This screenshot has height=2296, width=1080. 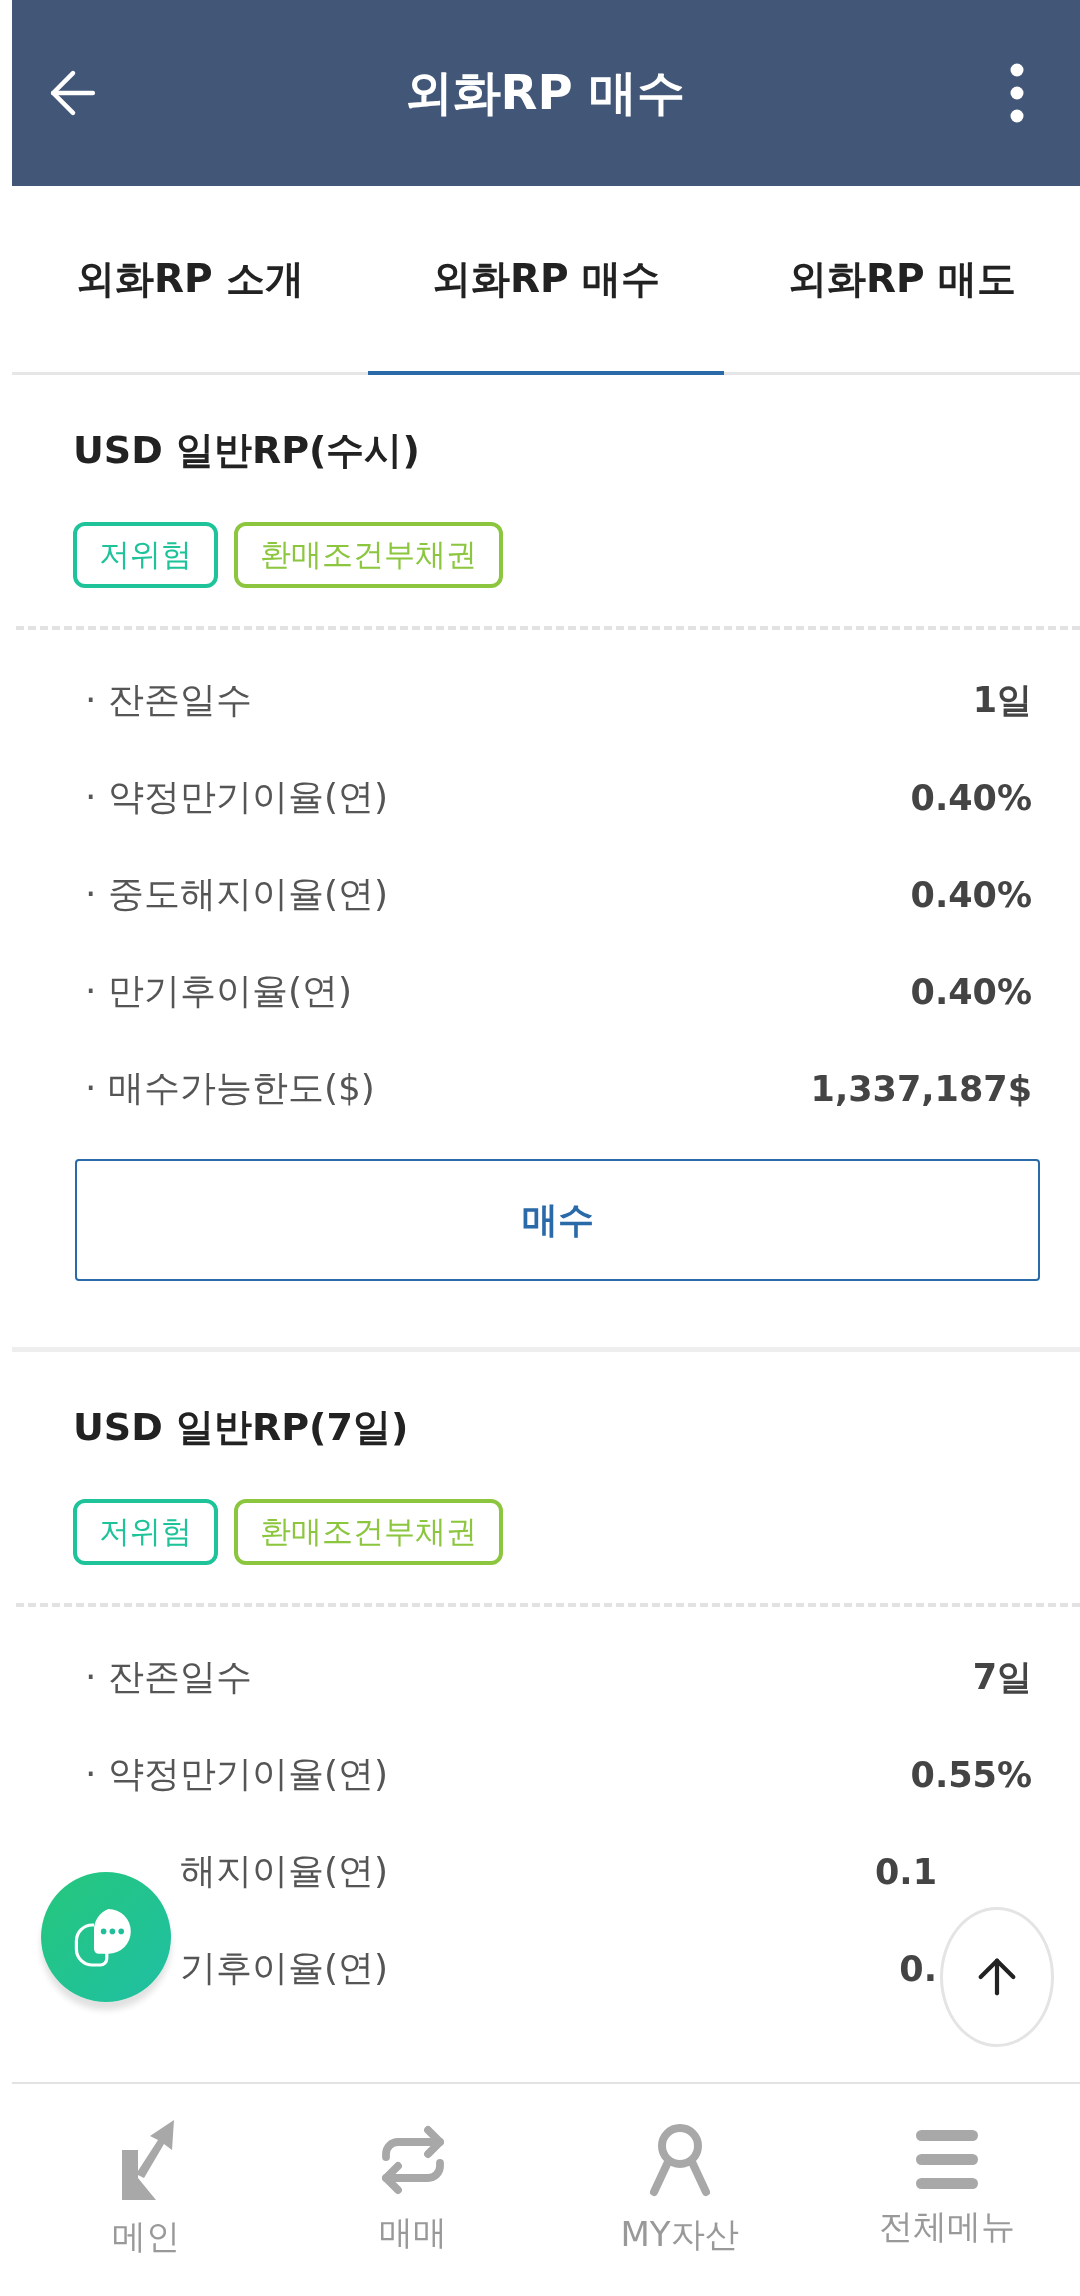 What do you see at coordinates (918, 1968) in the screenshot?
I see `detail-value: 0.` at bounding box center [918, 1968].